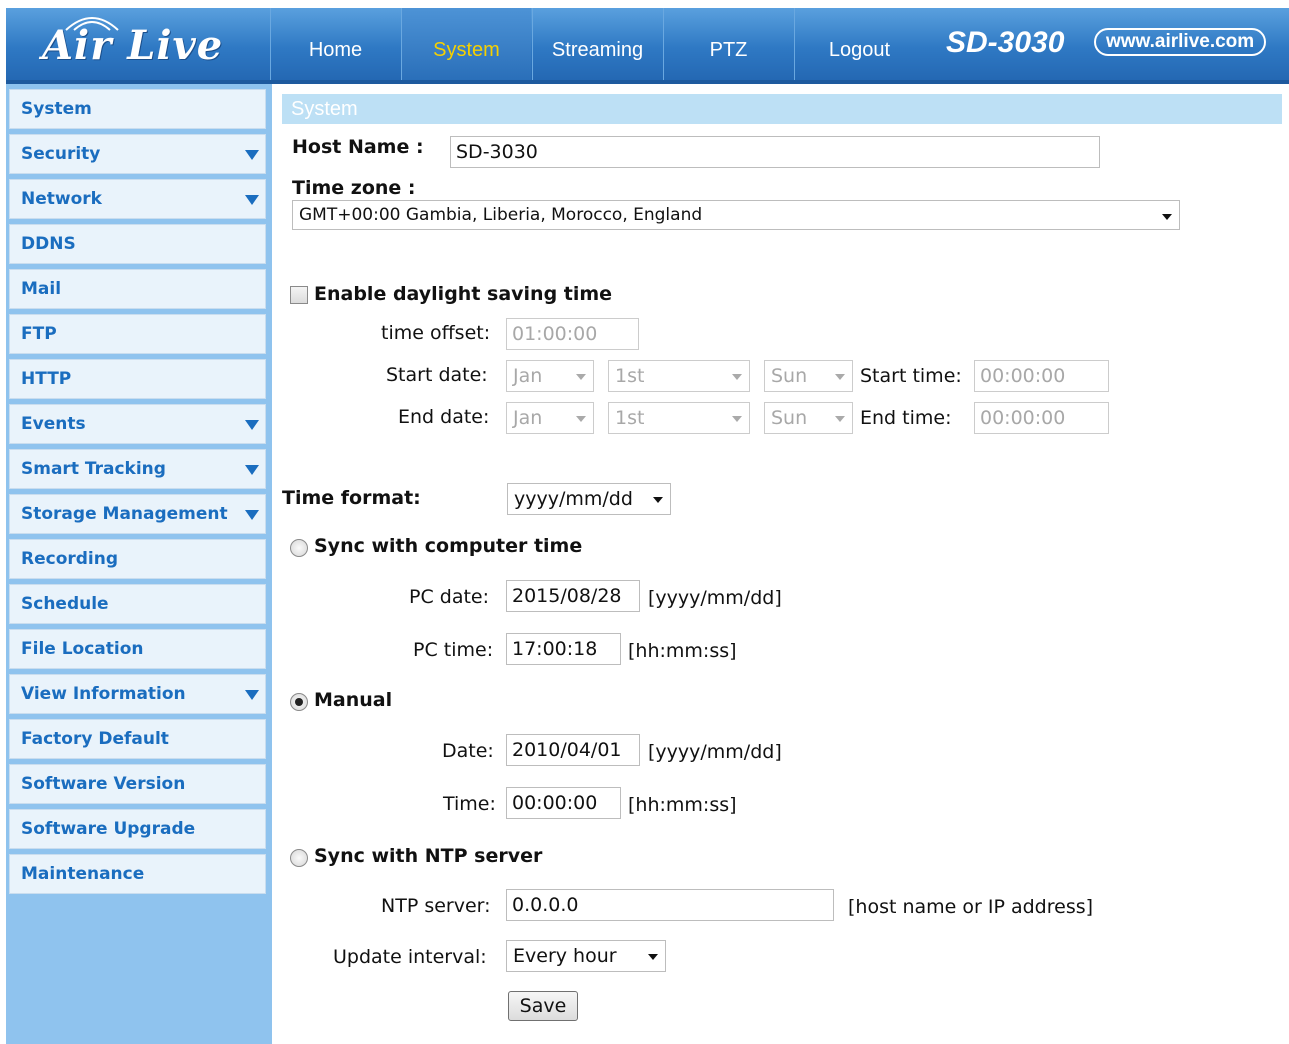 The height and width of the screenshot is (1044, 1289). I want to click on dst-label: Enable daylight saving time, so click(463, 294).